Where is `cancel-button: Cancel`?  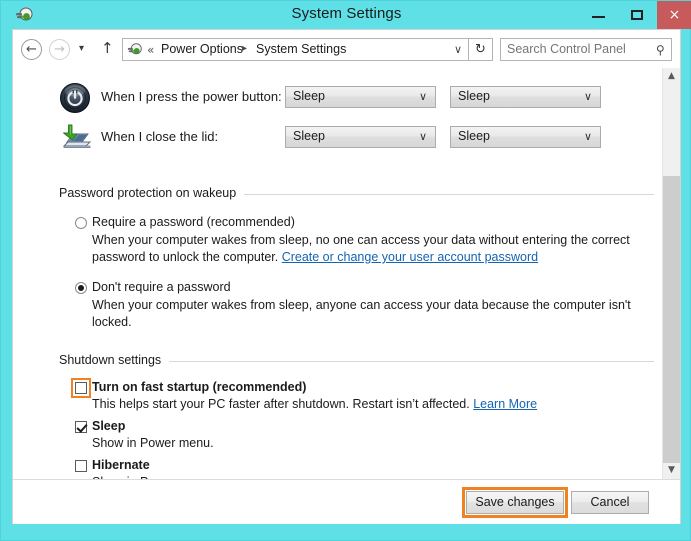
cancel-button: Cancel is located at coordinates (610, 502).